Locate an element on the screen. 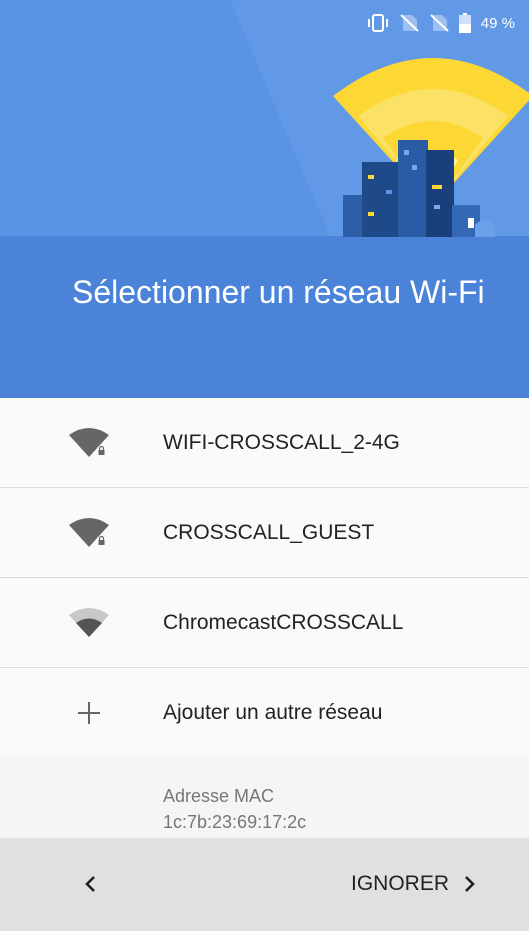  page-title: Sélectionner un réseau Wi-Fi is located at coordinates (278, 292).